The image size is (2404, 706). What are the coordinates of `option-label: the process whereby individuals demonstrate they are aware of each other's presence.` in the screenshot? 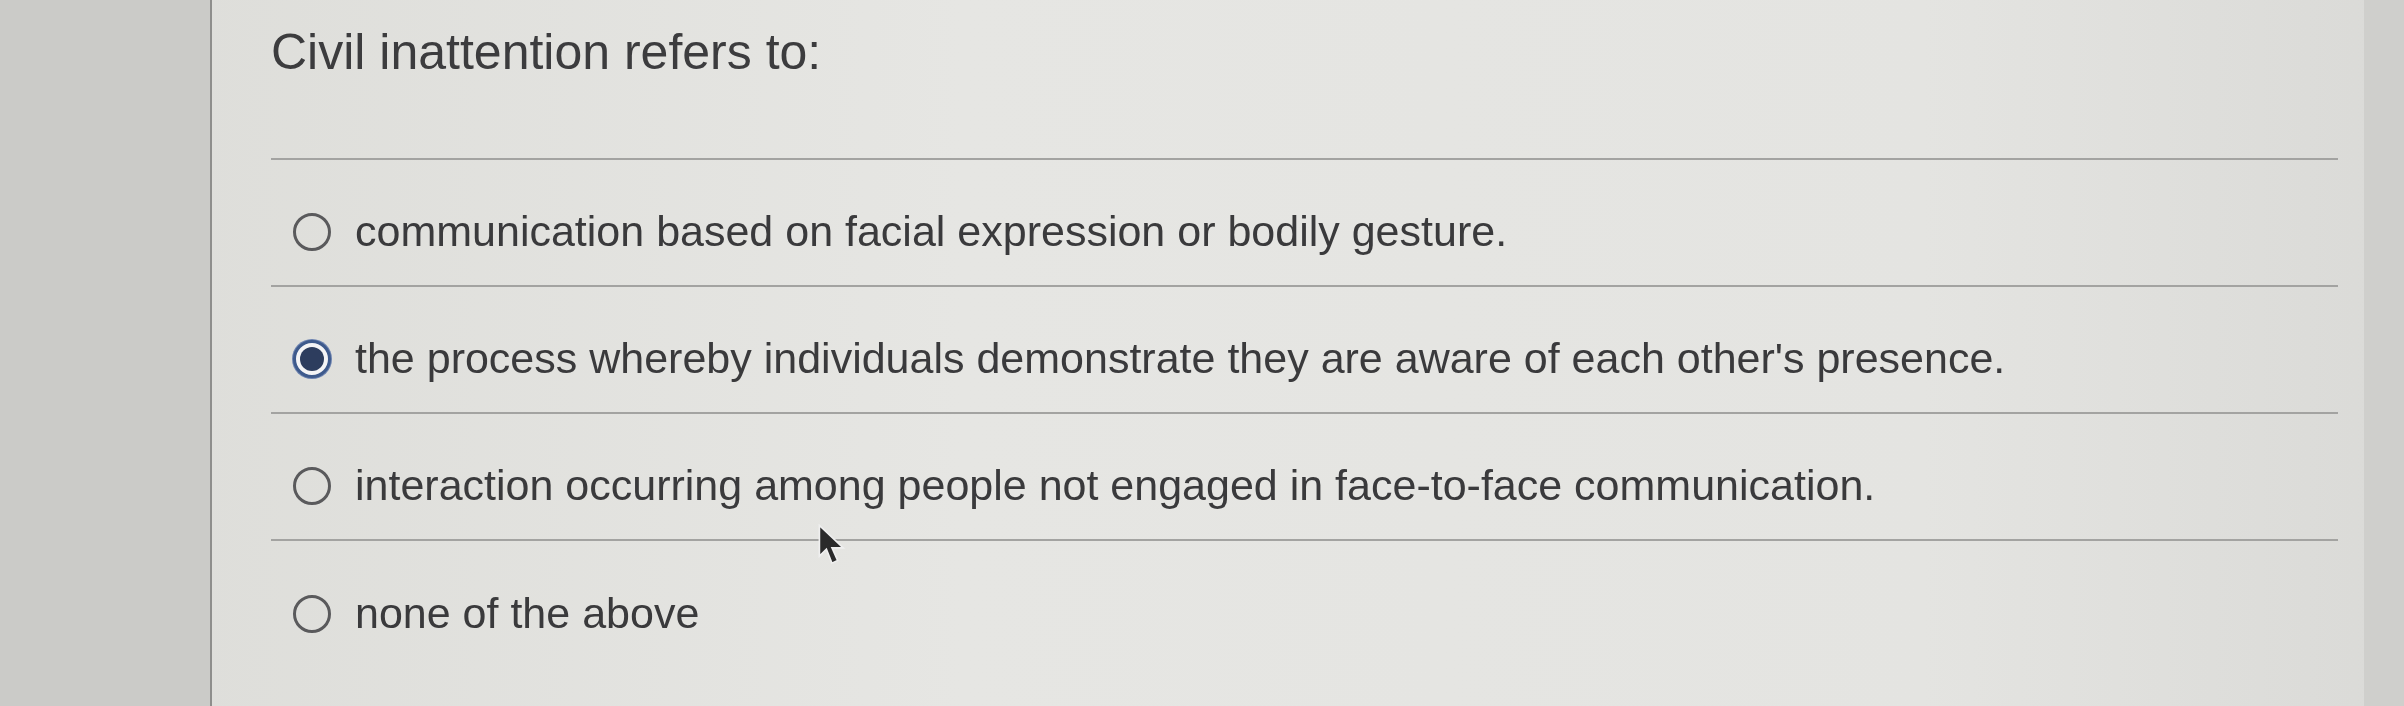 It's located at (1180, 358).